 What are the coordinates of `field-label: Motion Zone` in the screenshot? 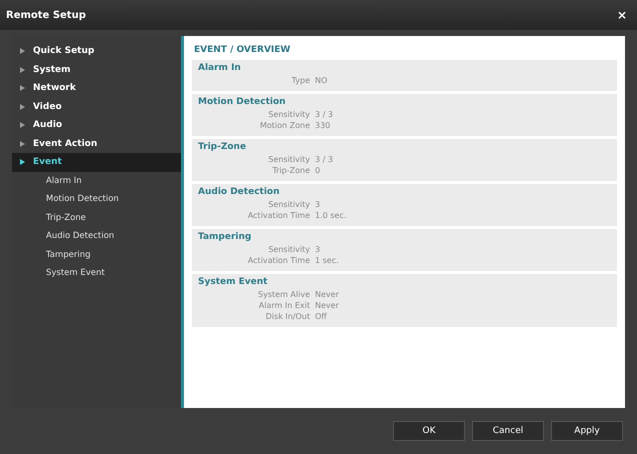 It's located at (284, 125).